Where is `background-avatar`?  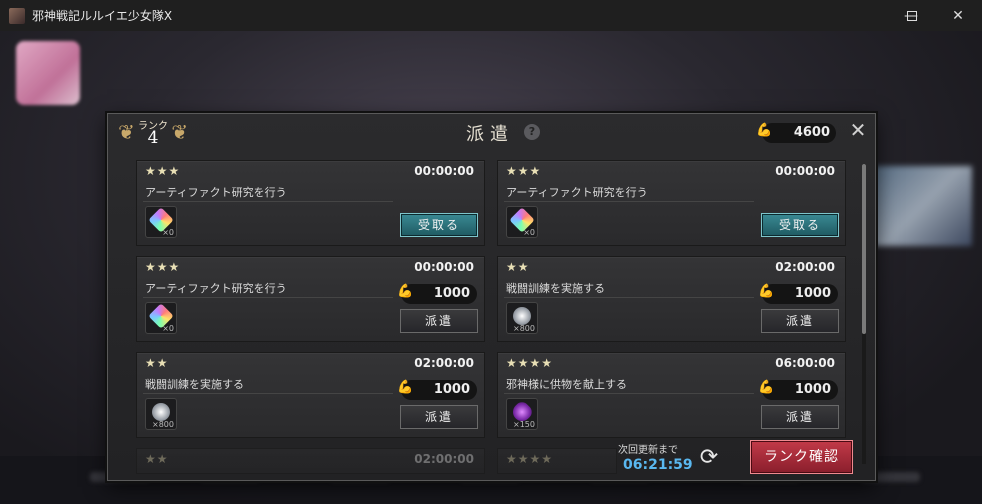
background-avatar is located at coordinates (48, 73).